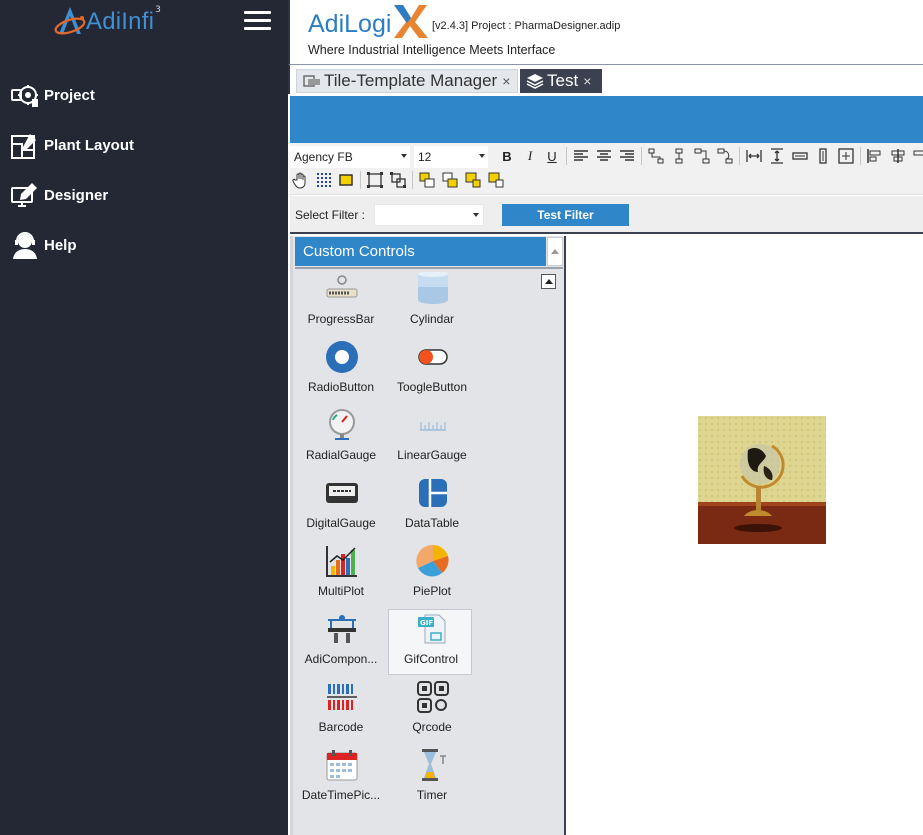 Image resolution: width=923 pixels, height=835 pixels. I want to click on brand-logo: AdiInfi 3, so click(106, 22).